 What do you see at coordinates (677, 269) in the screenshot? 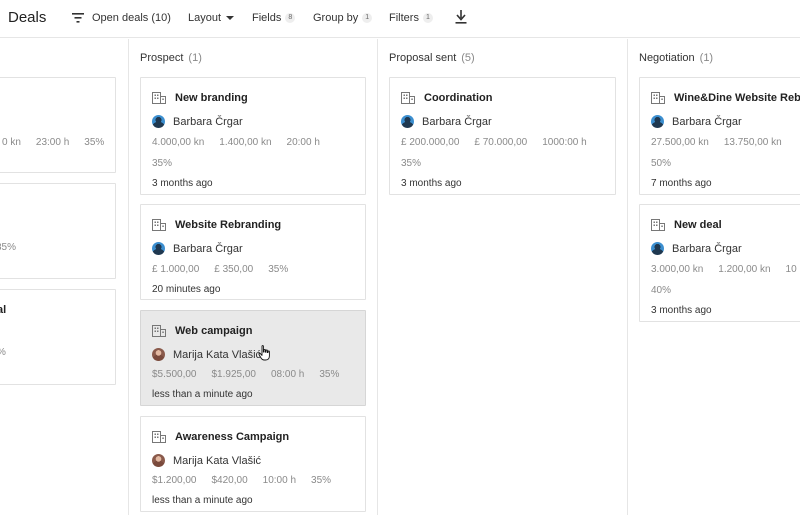
I see `card-value: 3.000,00 kn` at bounding box center [677, 269].